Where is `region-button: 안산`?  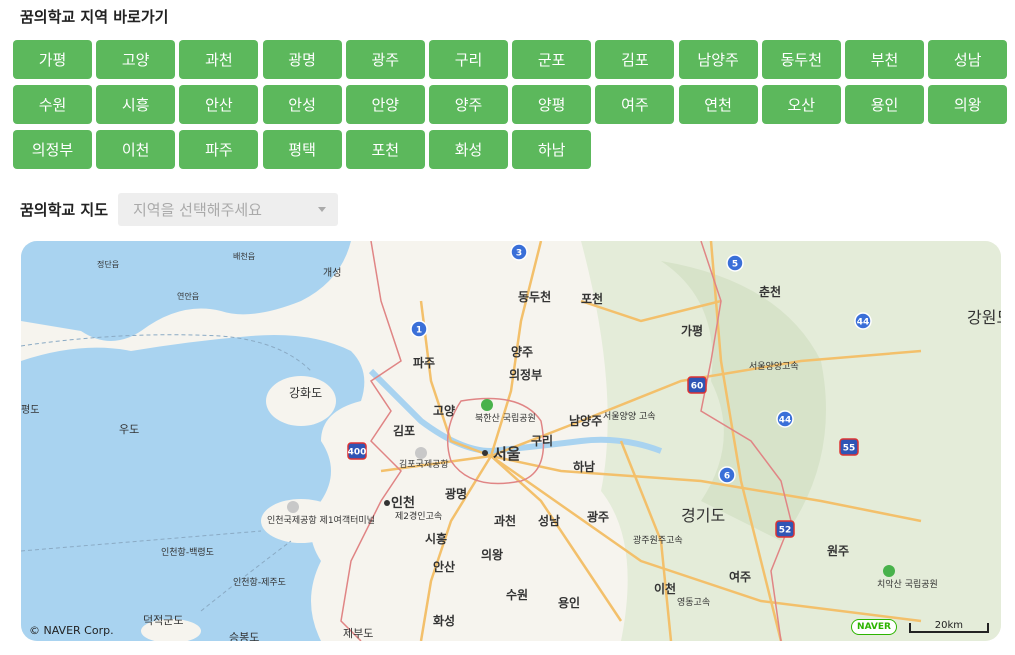 region-button: 안산 is located at coordinates (219, 104).